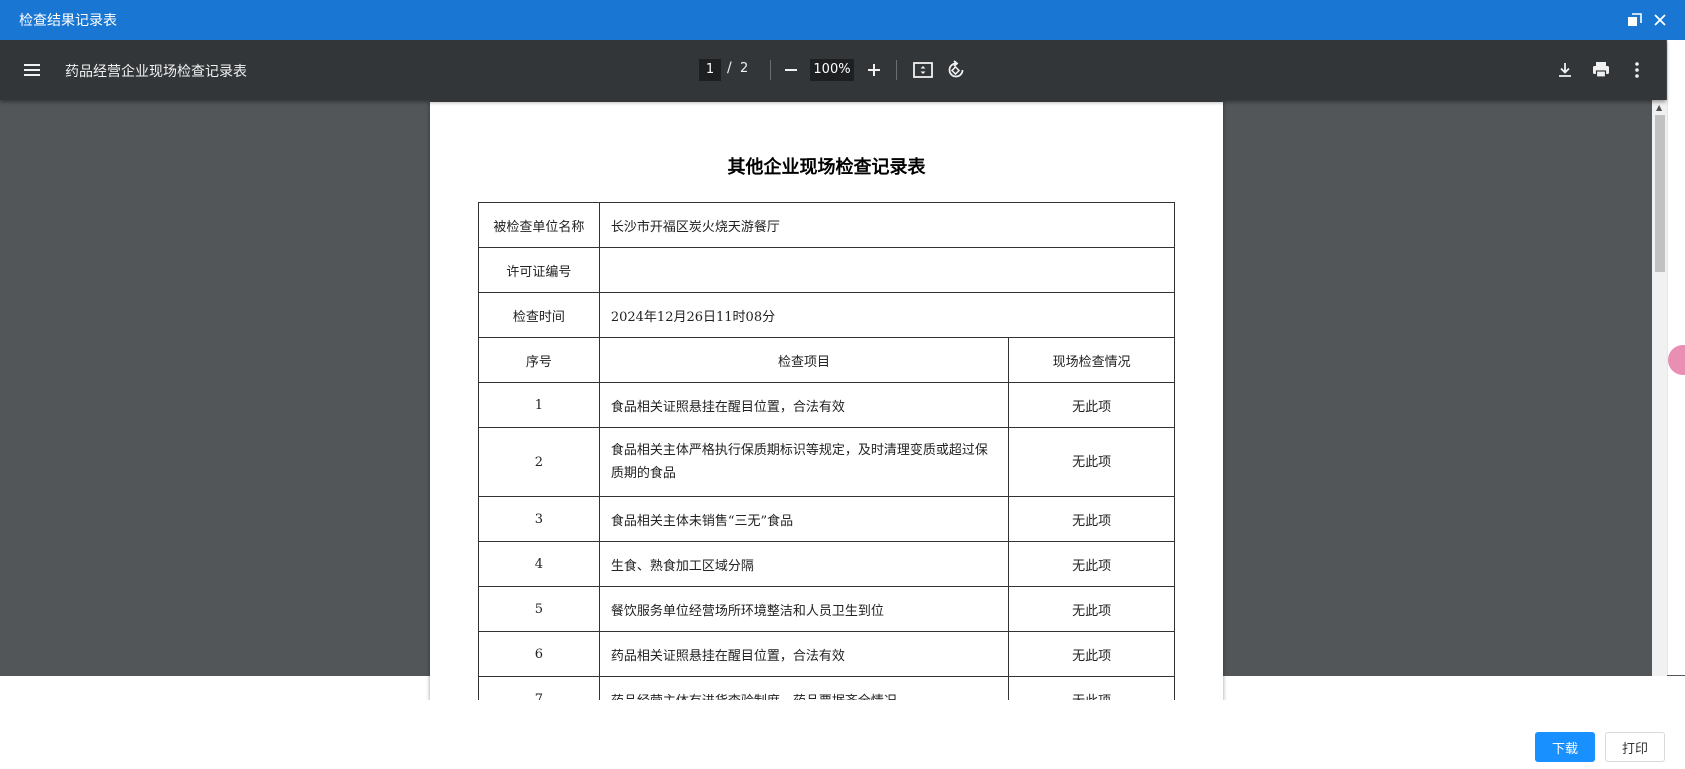 Image resolution: width=1685 pixels, height=769 pixels. What do you see at coordinates (804, 405) in the screenshot?
I see `row-item: 食品相关证照悬挂在醒目位置，合法有效` at bounding box center [804, 405].